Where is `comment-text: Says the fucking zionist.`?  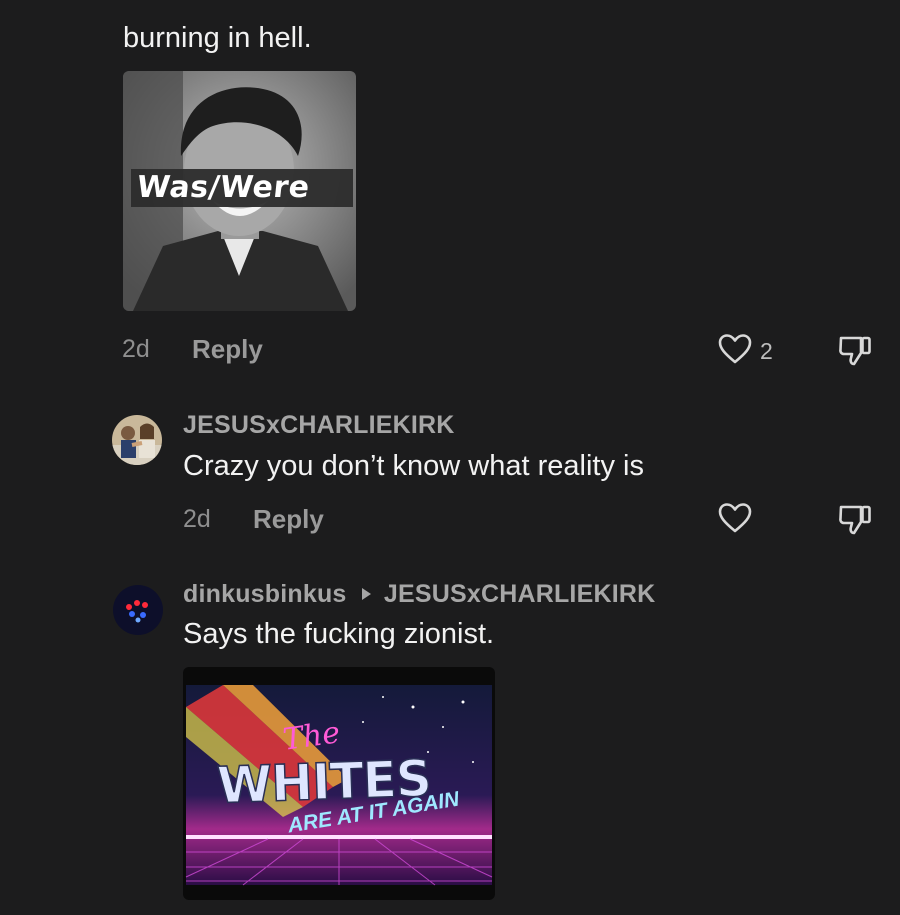
comment-text: Says the fucking zionist. is located at coordinates (339, 634).